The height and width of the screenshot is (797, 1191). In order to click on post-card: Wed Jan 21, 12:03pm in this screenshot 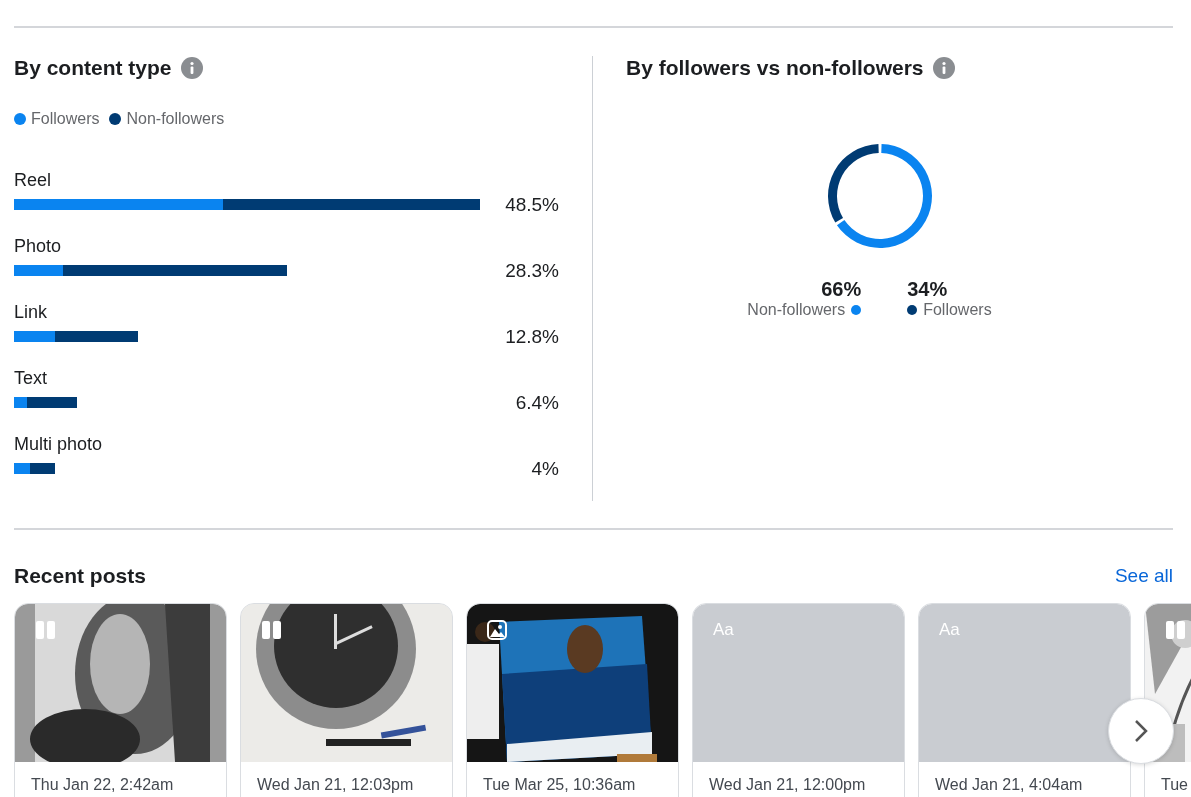, I will do `click(346, 700)`.